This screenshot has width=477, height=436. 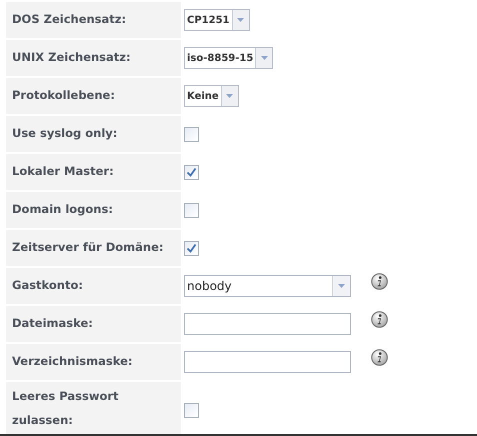 What do you see at coordinates (217, 20) in the screenshot?
I see `dropdown: CP1251` at bounding box center [217, 20].